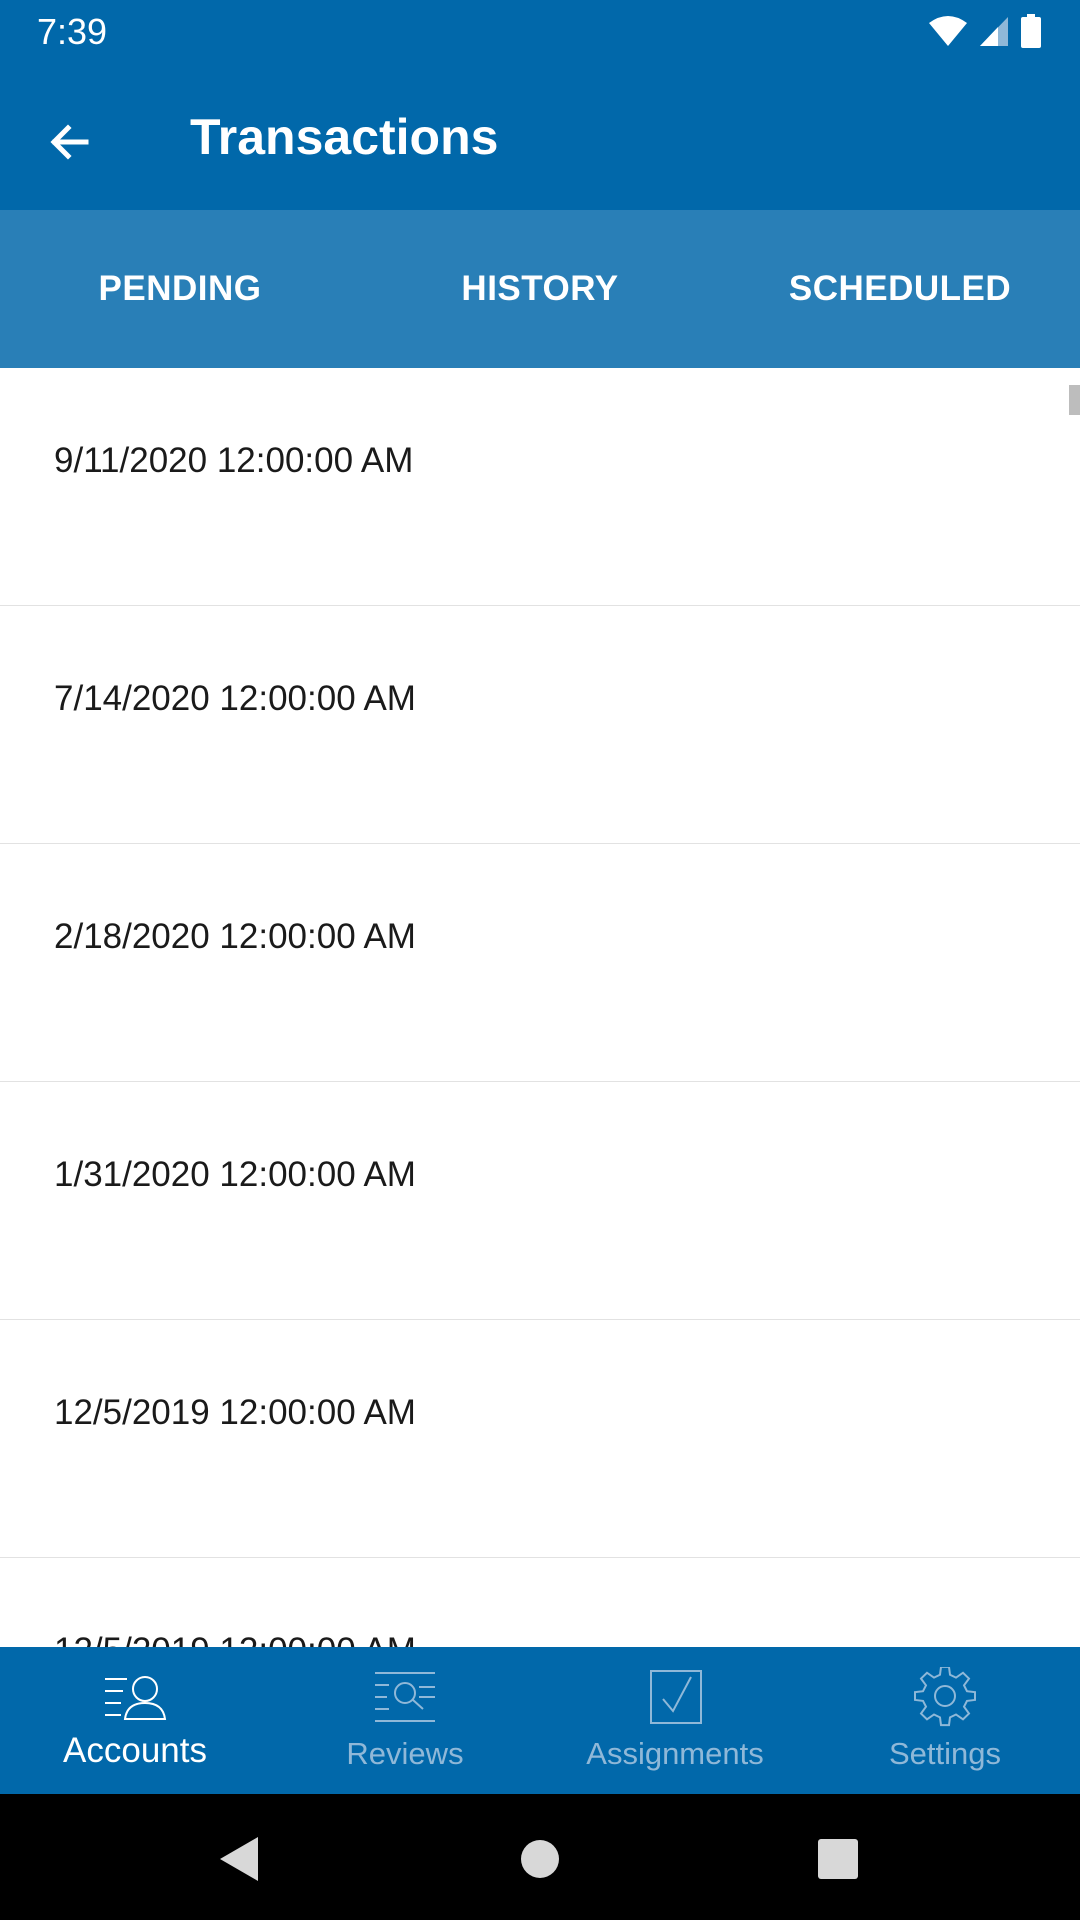 The height and width of the screenshot is (1920, 1080). I want to click on transaction-date: 9/11/2020 12:00:00 AM, so click(234, 460).